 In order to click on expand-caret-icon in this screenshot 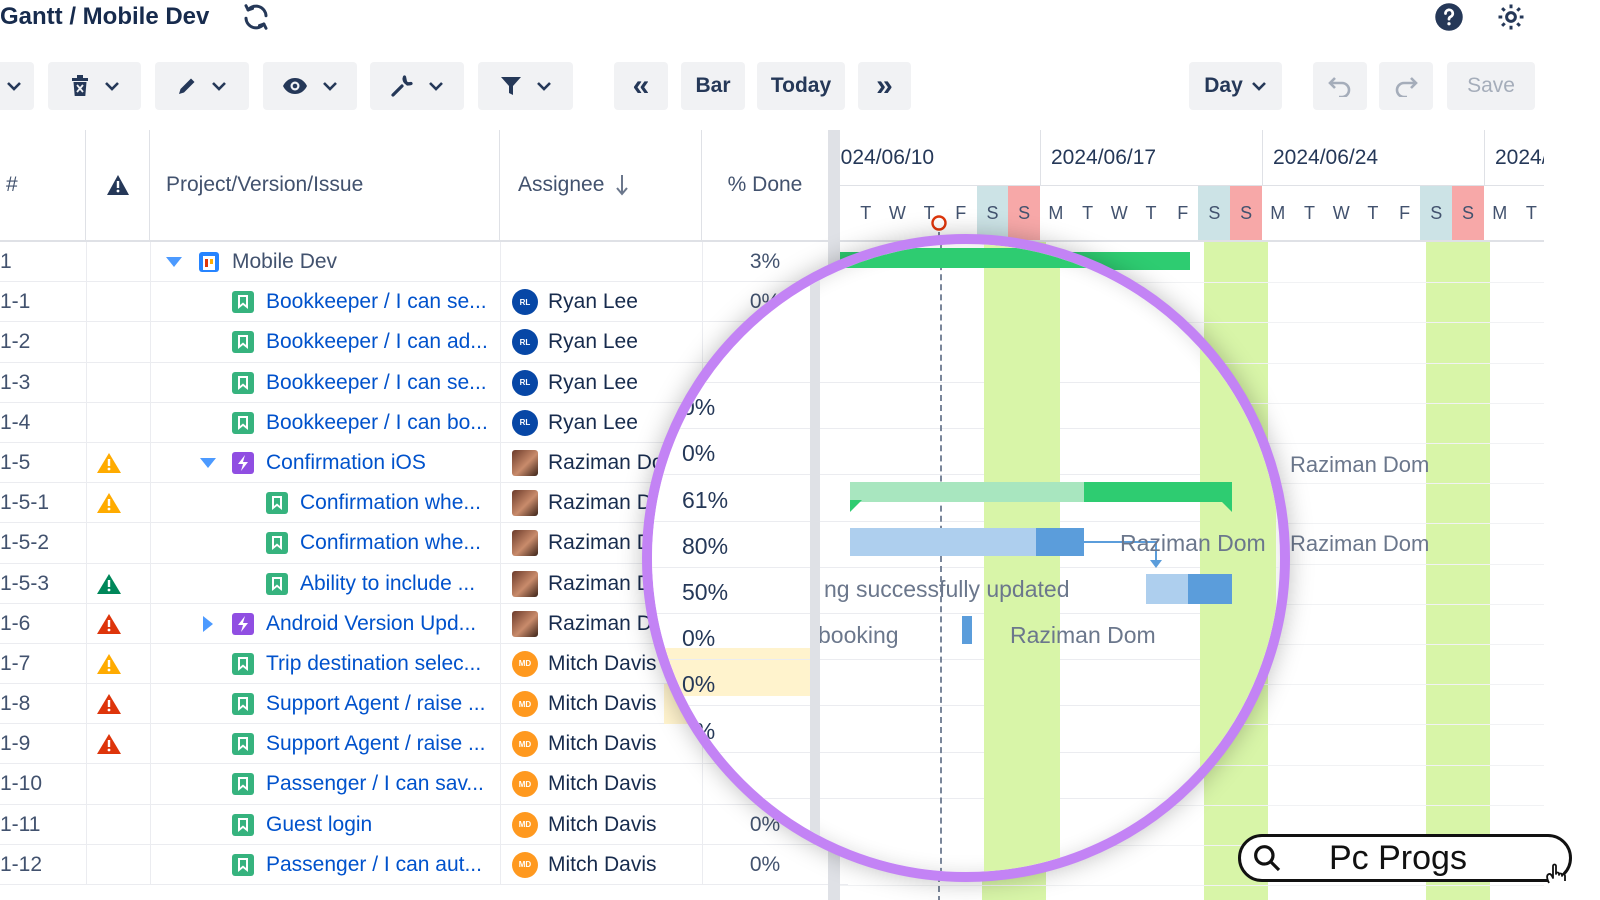, I will do `click(208, 623)`.